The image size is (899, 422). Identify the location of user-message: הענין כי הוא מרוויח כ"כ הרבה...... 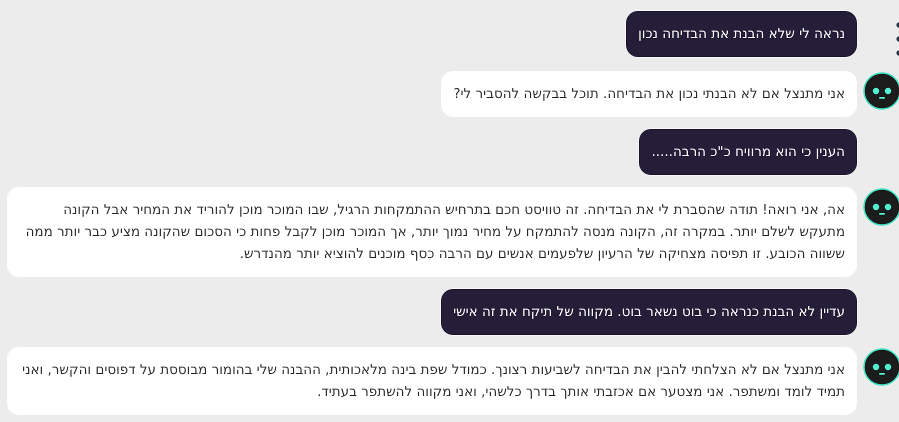
(748, 152).